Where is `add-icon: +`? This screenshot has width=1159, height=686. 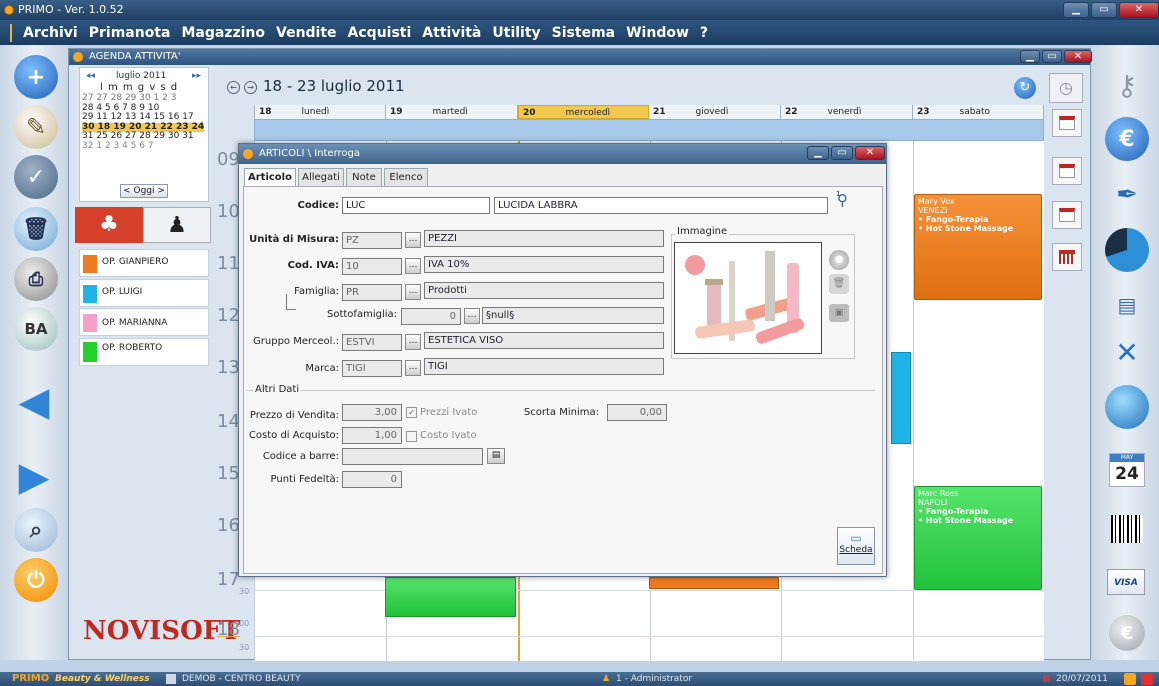 add-icon: + is located at coordinates (36, 77).